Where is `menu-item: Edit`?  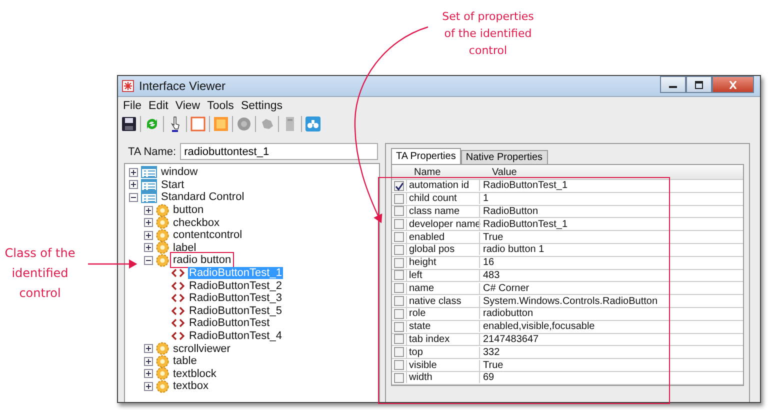
menu-item: Edit is located at coordinates (158, 106).